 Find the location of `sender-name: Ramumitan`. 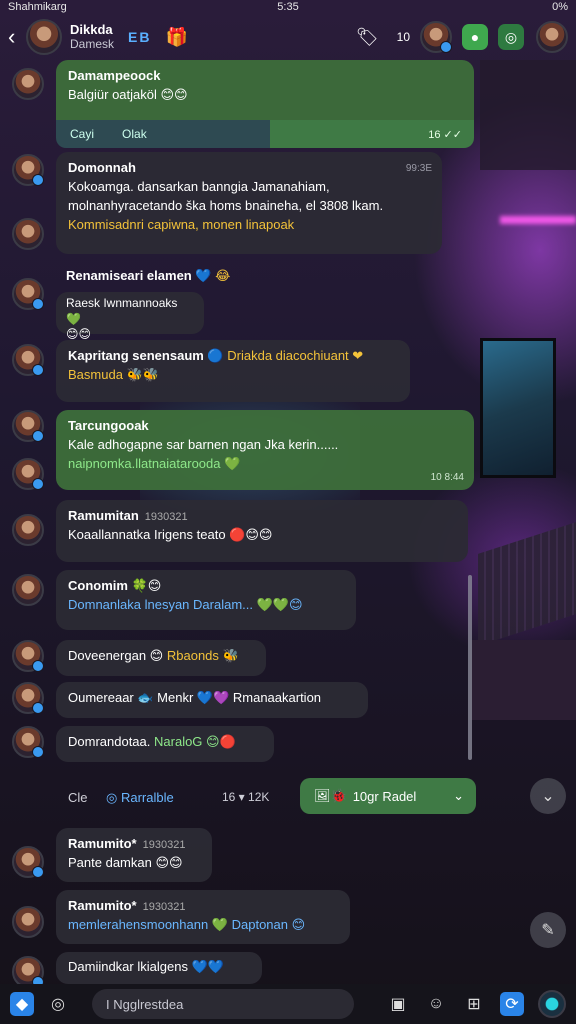

sender-name: Ramumitan is located at coordinates (103, 515).